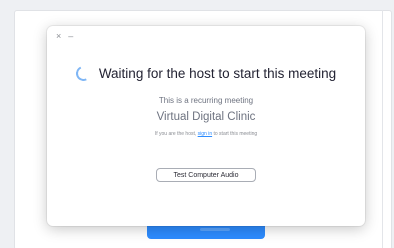 This screenshot has height=248, width=394. Describe the element at coordinates (206, 100) in the screenshot. I see `recurring-meeting-note: This is a recurring meeting` at that location.